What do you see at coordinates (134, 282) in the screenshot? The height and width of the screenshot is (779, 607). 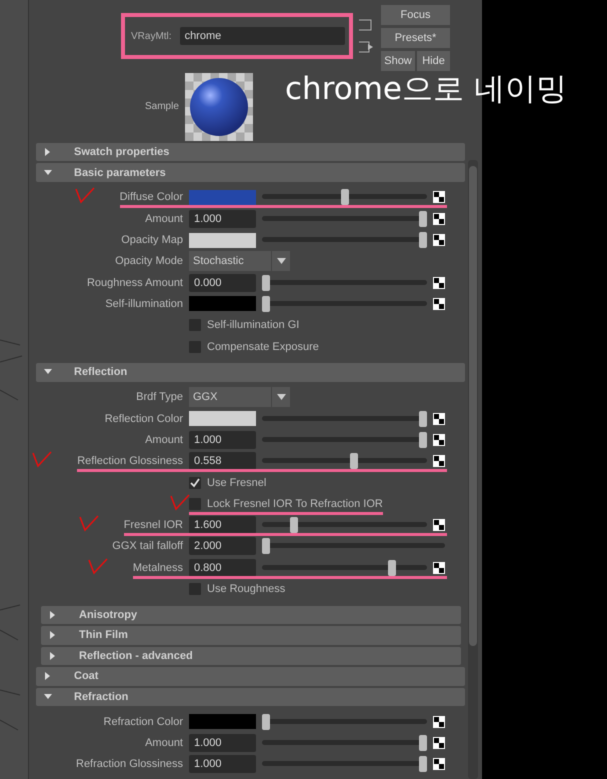 I see `attribute-label: Roughness Amount` at bounding box center [134, 282].